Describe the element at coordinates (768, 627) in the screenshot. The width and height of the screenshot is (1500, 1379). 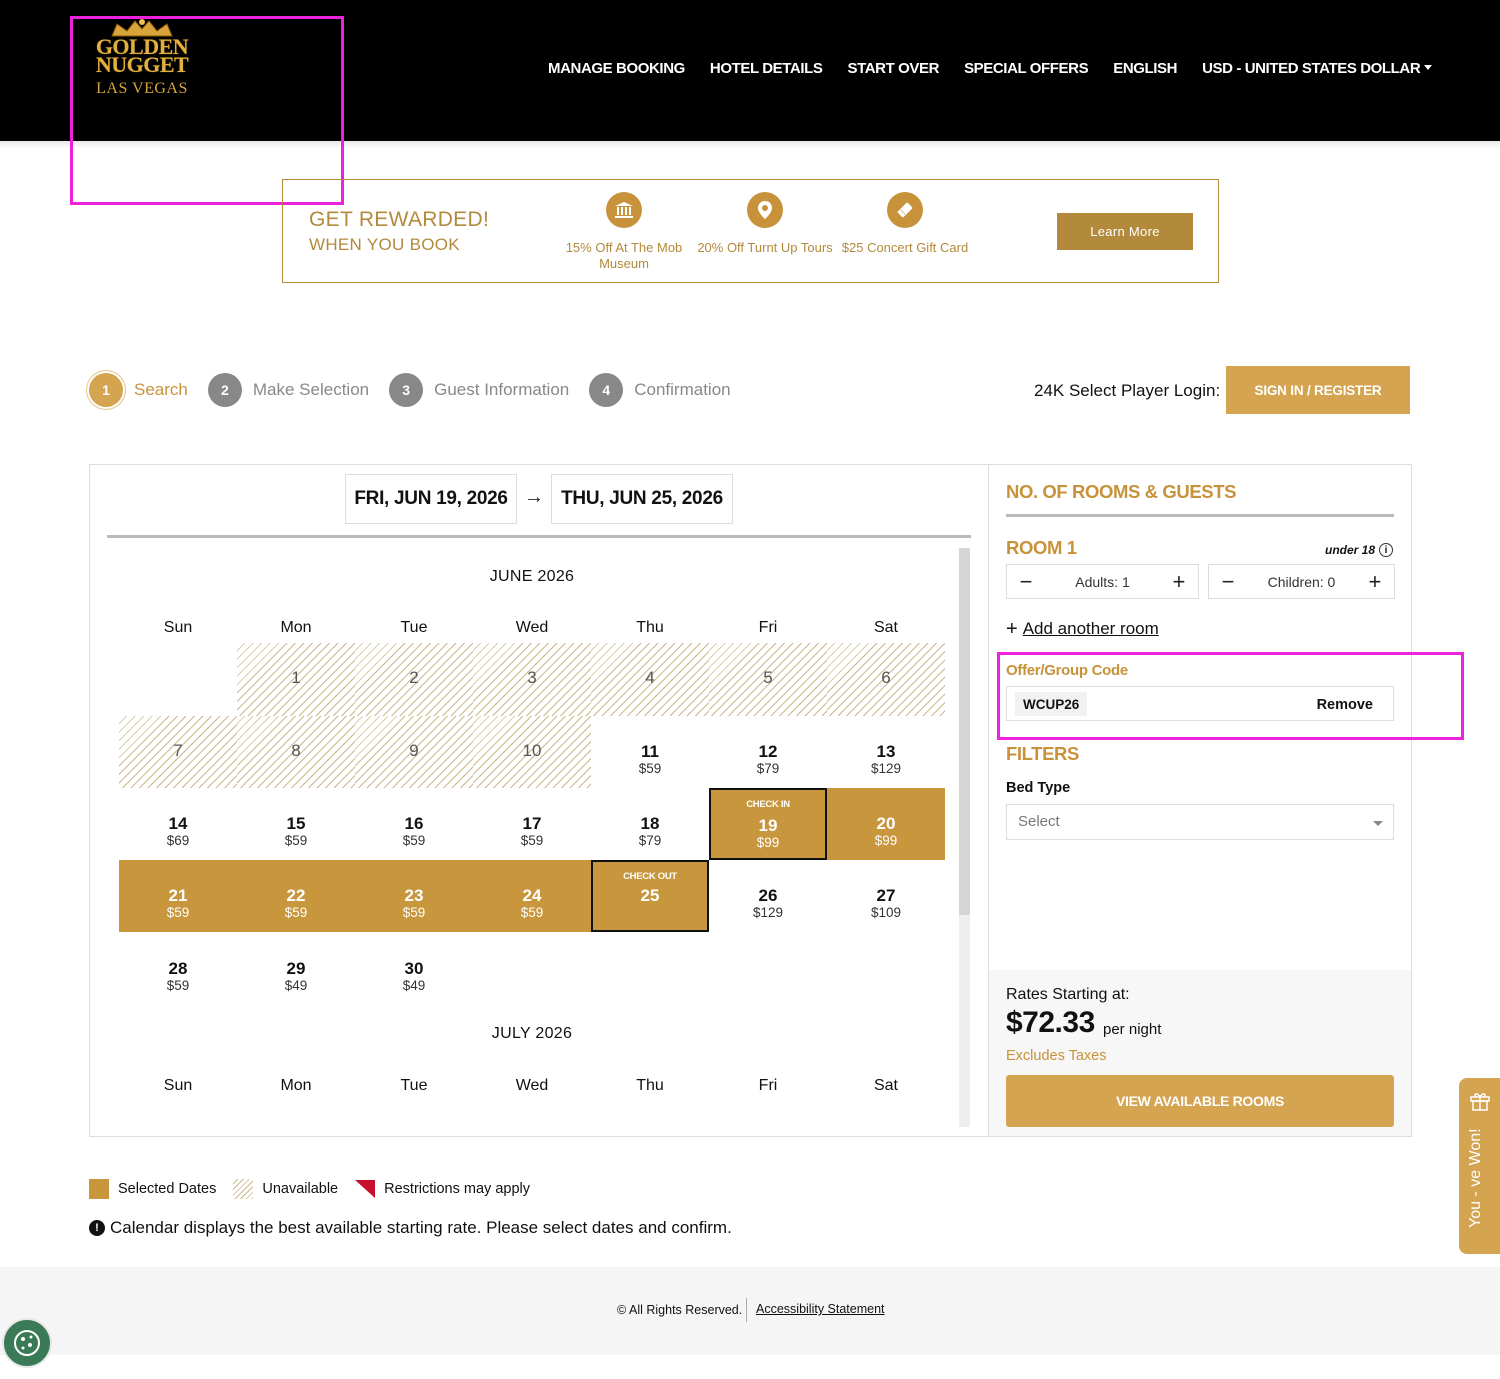
I see `day-of-week-header: Fri` at that location.